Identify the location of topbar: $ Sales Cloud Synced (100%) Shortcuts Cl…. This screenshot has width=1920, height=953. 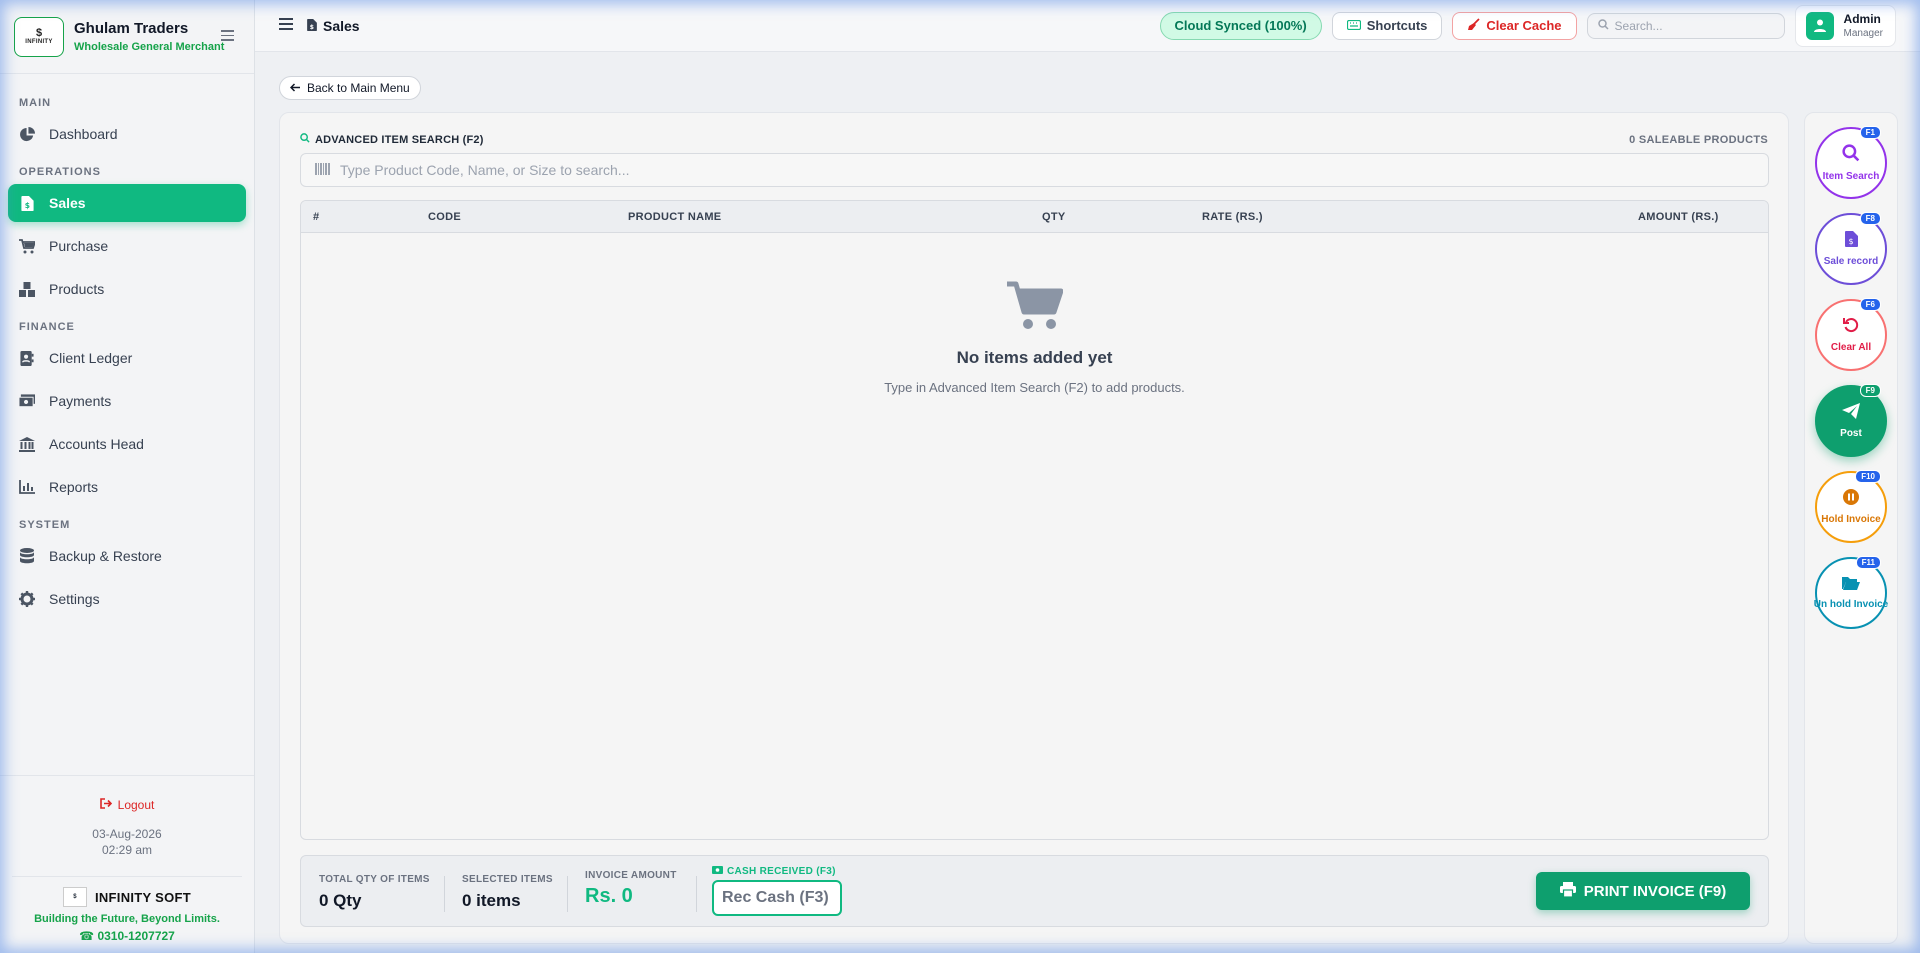
(1087, 26).